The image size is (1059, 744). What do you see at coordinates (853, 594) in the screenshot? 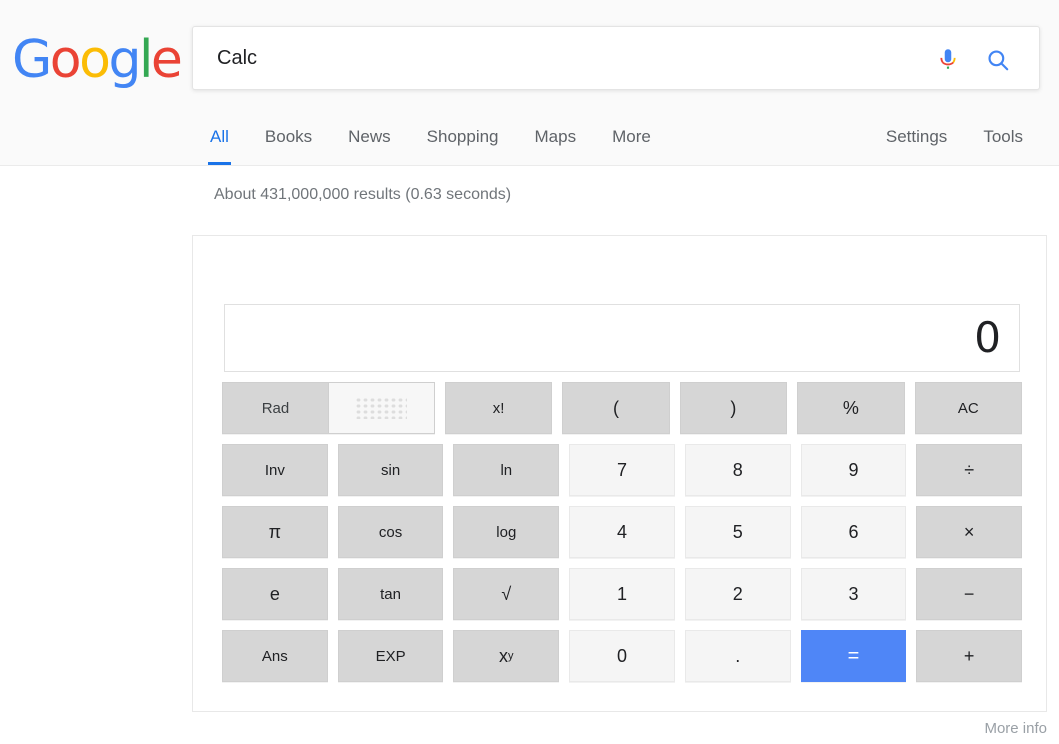
I see `key-3: 3` at bounding box center [853, 594].